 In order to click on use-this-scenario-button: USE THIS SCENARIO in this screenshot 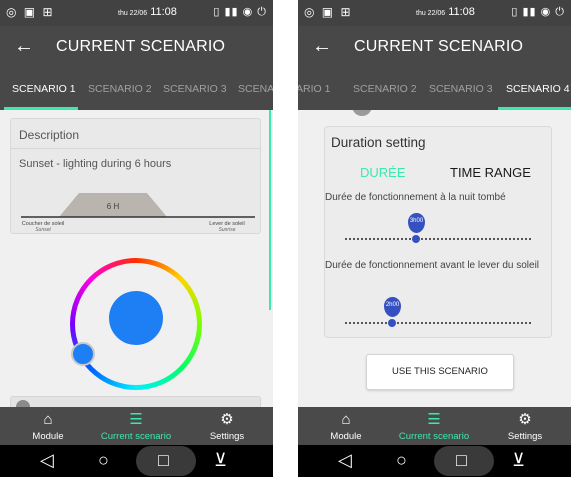, I will do `click(440, 372)`.